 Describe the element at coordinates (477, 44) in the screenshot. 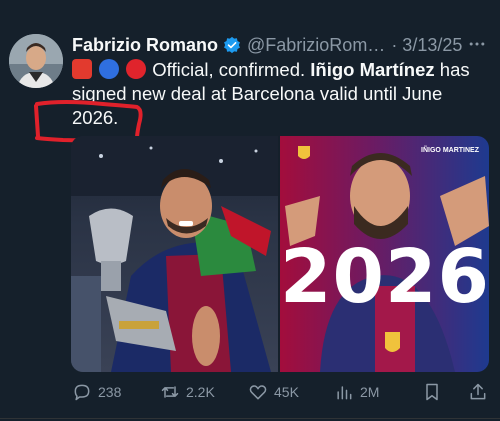

I see `more-icon` at that location.